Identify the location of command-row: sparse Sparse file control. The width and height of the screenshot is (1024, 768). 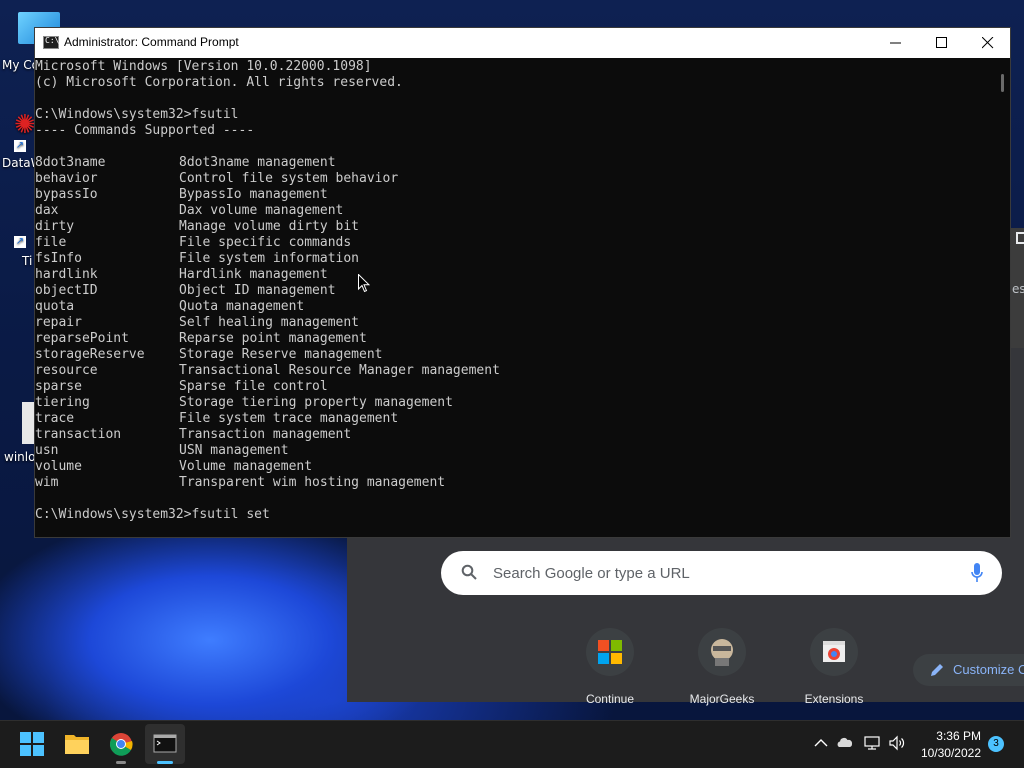
(515, 387).